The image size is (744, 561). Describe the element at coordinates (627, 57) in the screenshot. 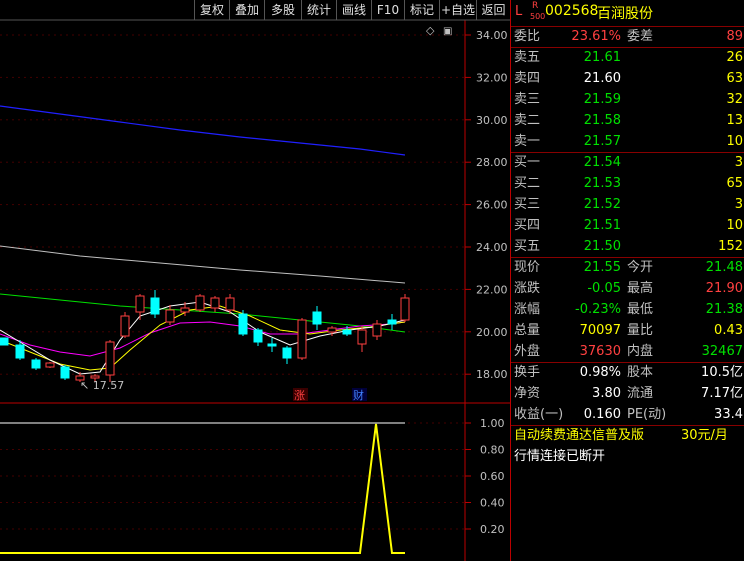

I see `ask-row-0: 卖五 21.61 26` at that location.